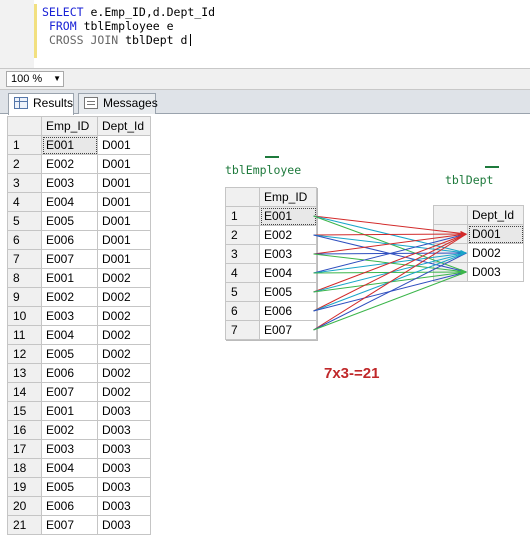 The width and height of the screenshot is (530, 542). What do you see at coordinates (352, 373) in the screenshot?
I see `formula-annotation: 7x3-=21` at bounding box center [352, 373].